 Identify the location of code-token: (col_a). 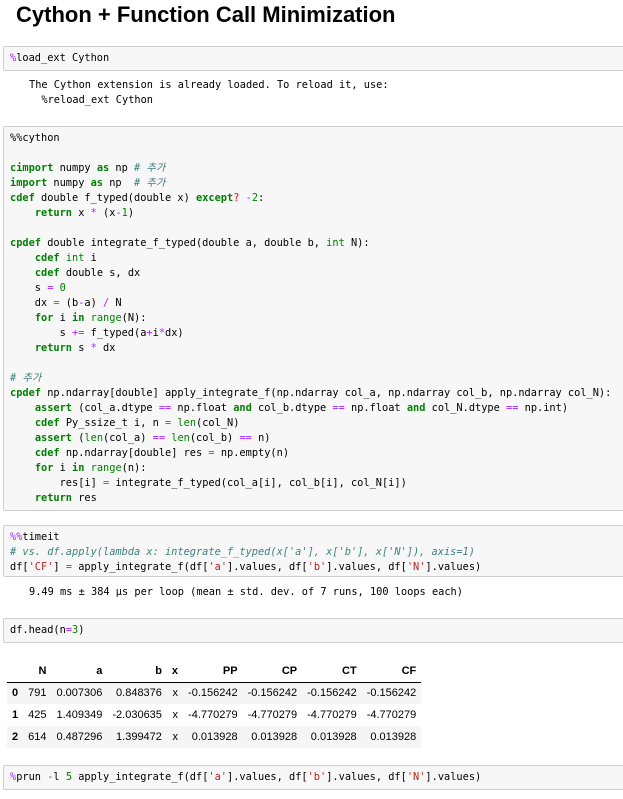
(128, 438).